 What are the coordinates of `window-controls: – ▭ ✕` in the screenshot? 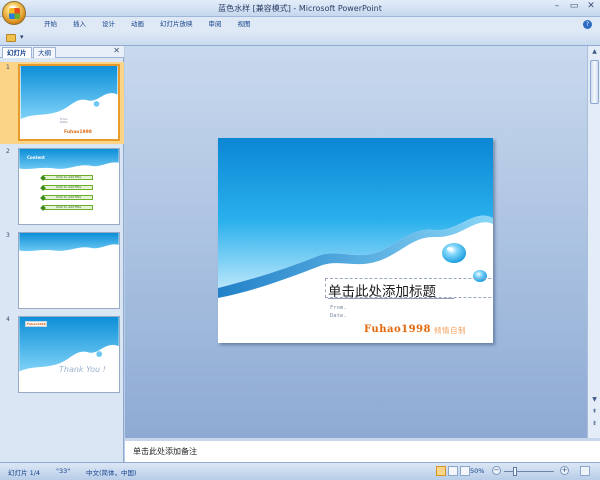 It's located at (574, 7).